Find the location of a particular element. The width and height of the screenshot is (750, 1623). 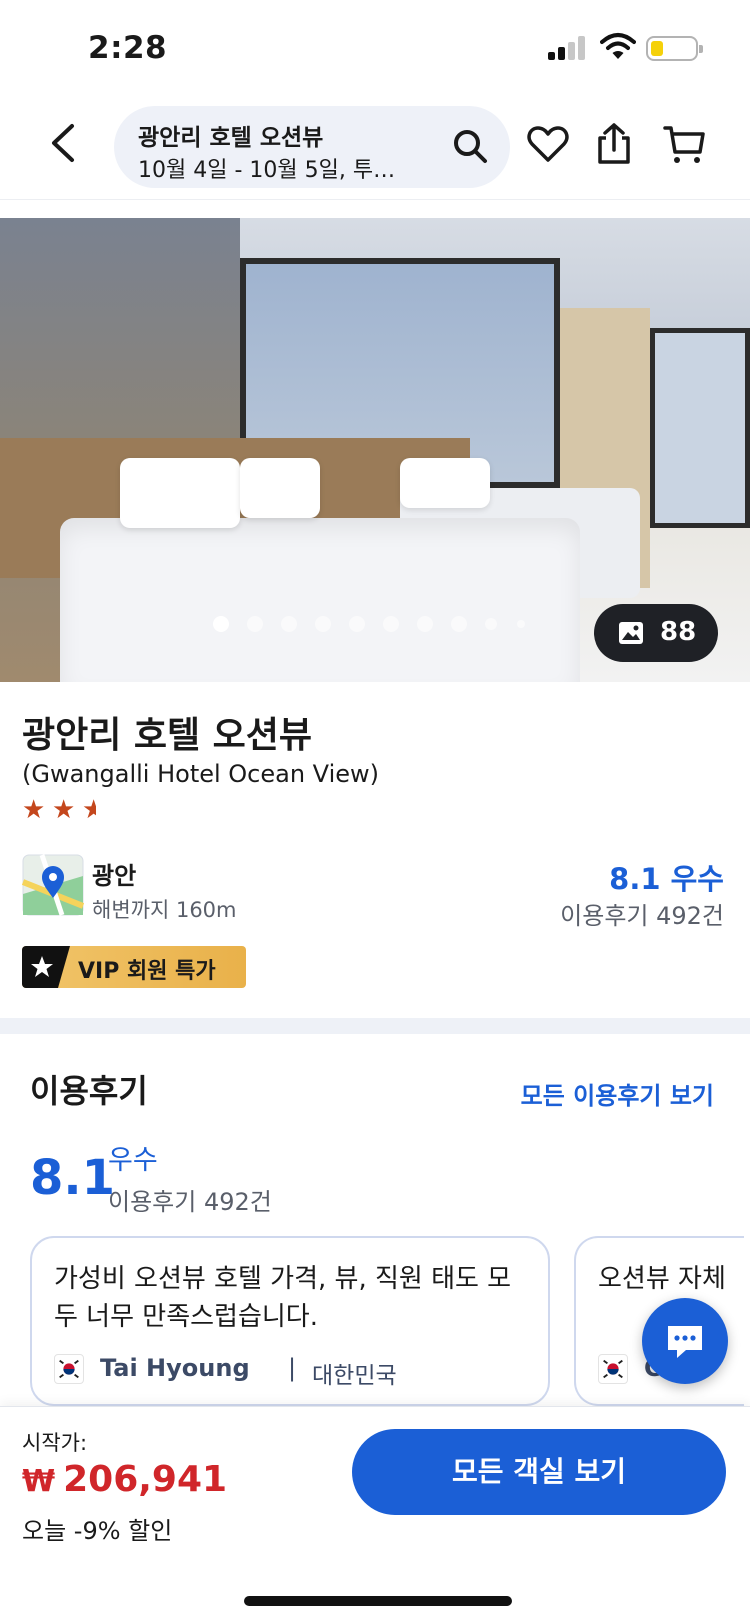

half-star-icon: ★ is located at coordinates (89, 810).